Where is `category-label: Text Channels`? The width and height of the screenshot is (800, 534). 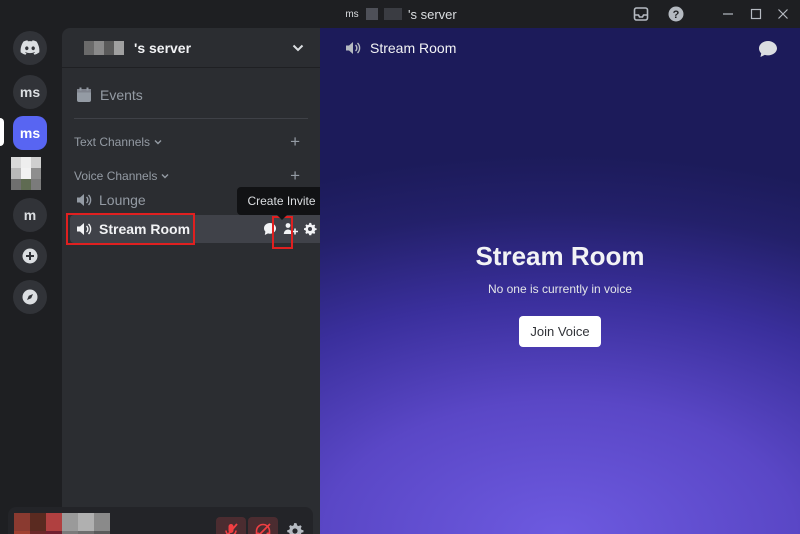
category-label: Text Channels is located at coordinates (112, 142).